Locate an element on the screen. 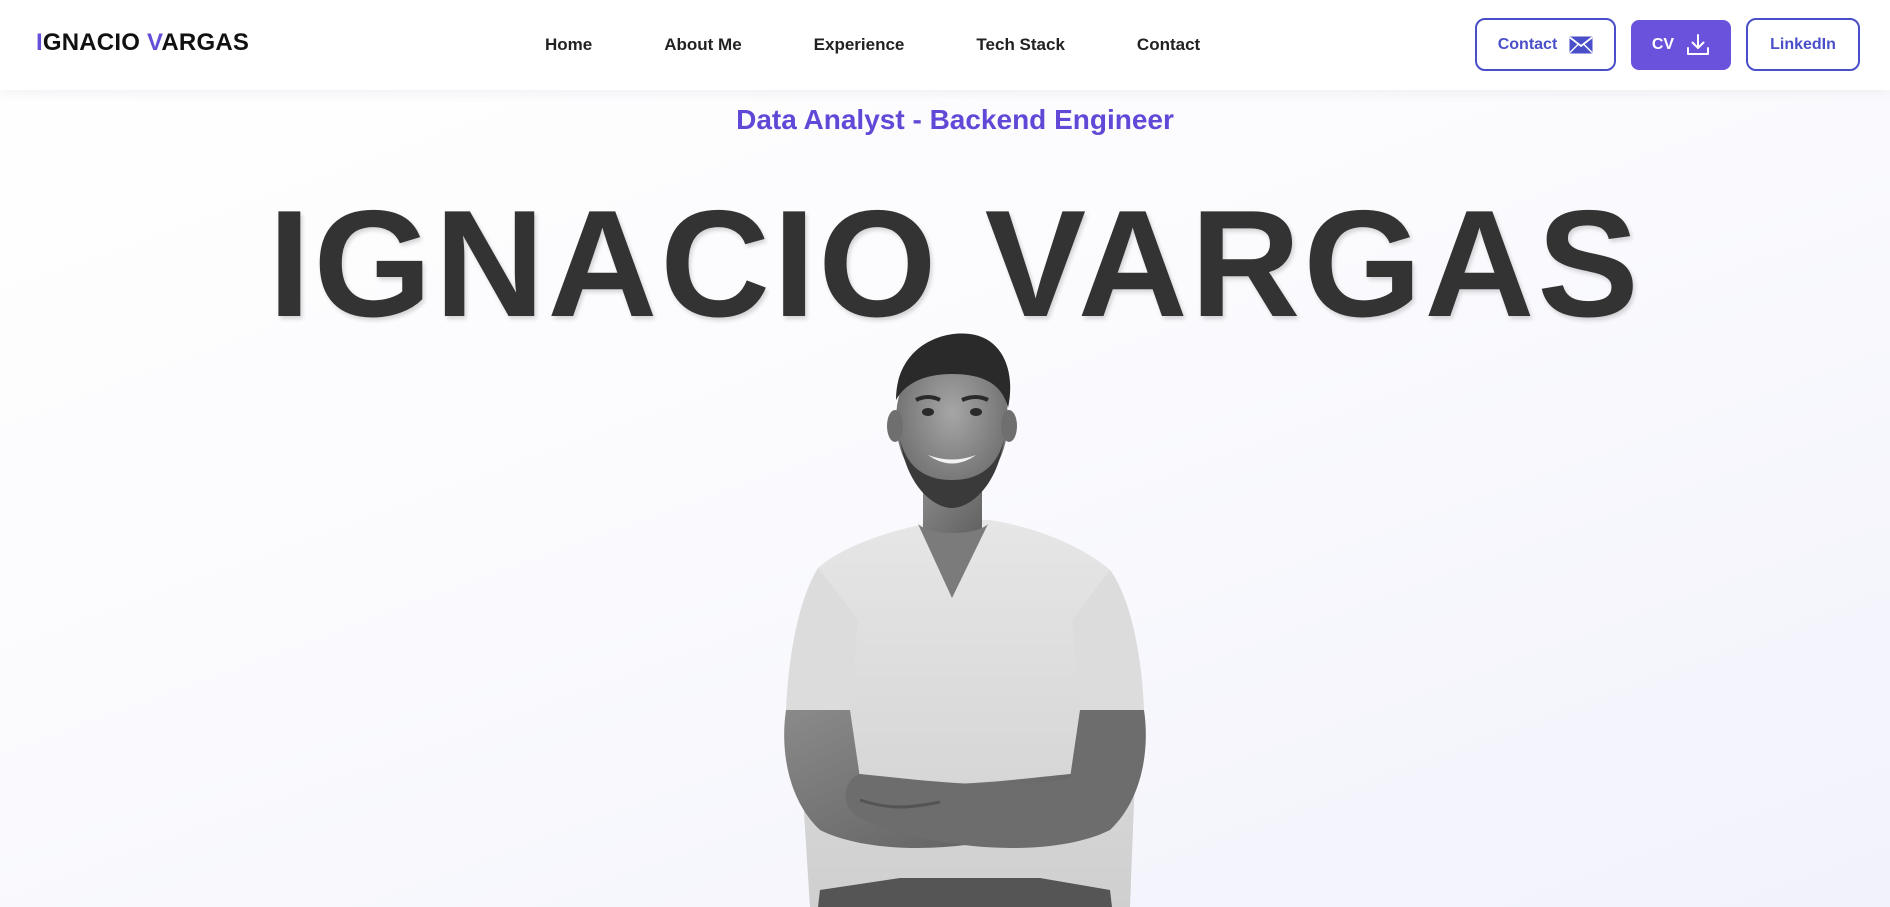 Image resolution: width=1890 pixels, height=907 pixels. cv-download-button: CV is located at coordinates (1681, 45).